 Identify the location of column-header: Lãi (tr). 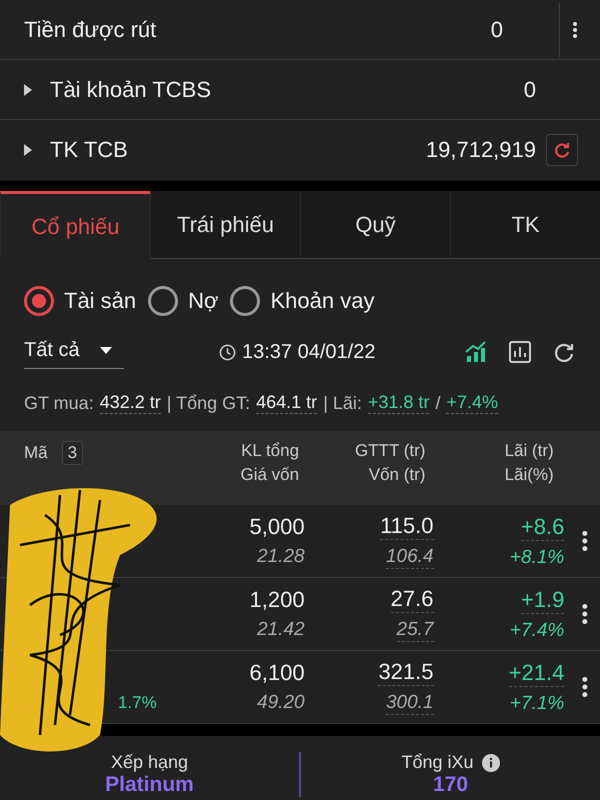
(529, 451).